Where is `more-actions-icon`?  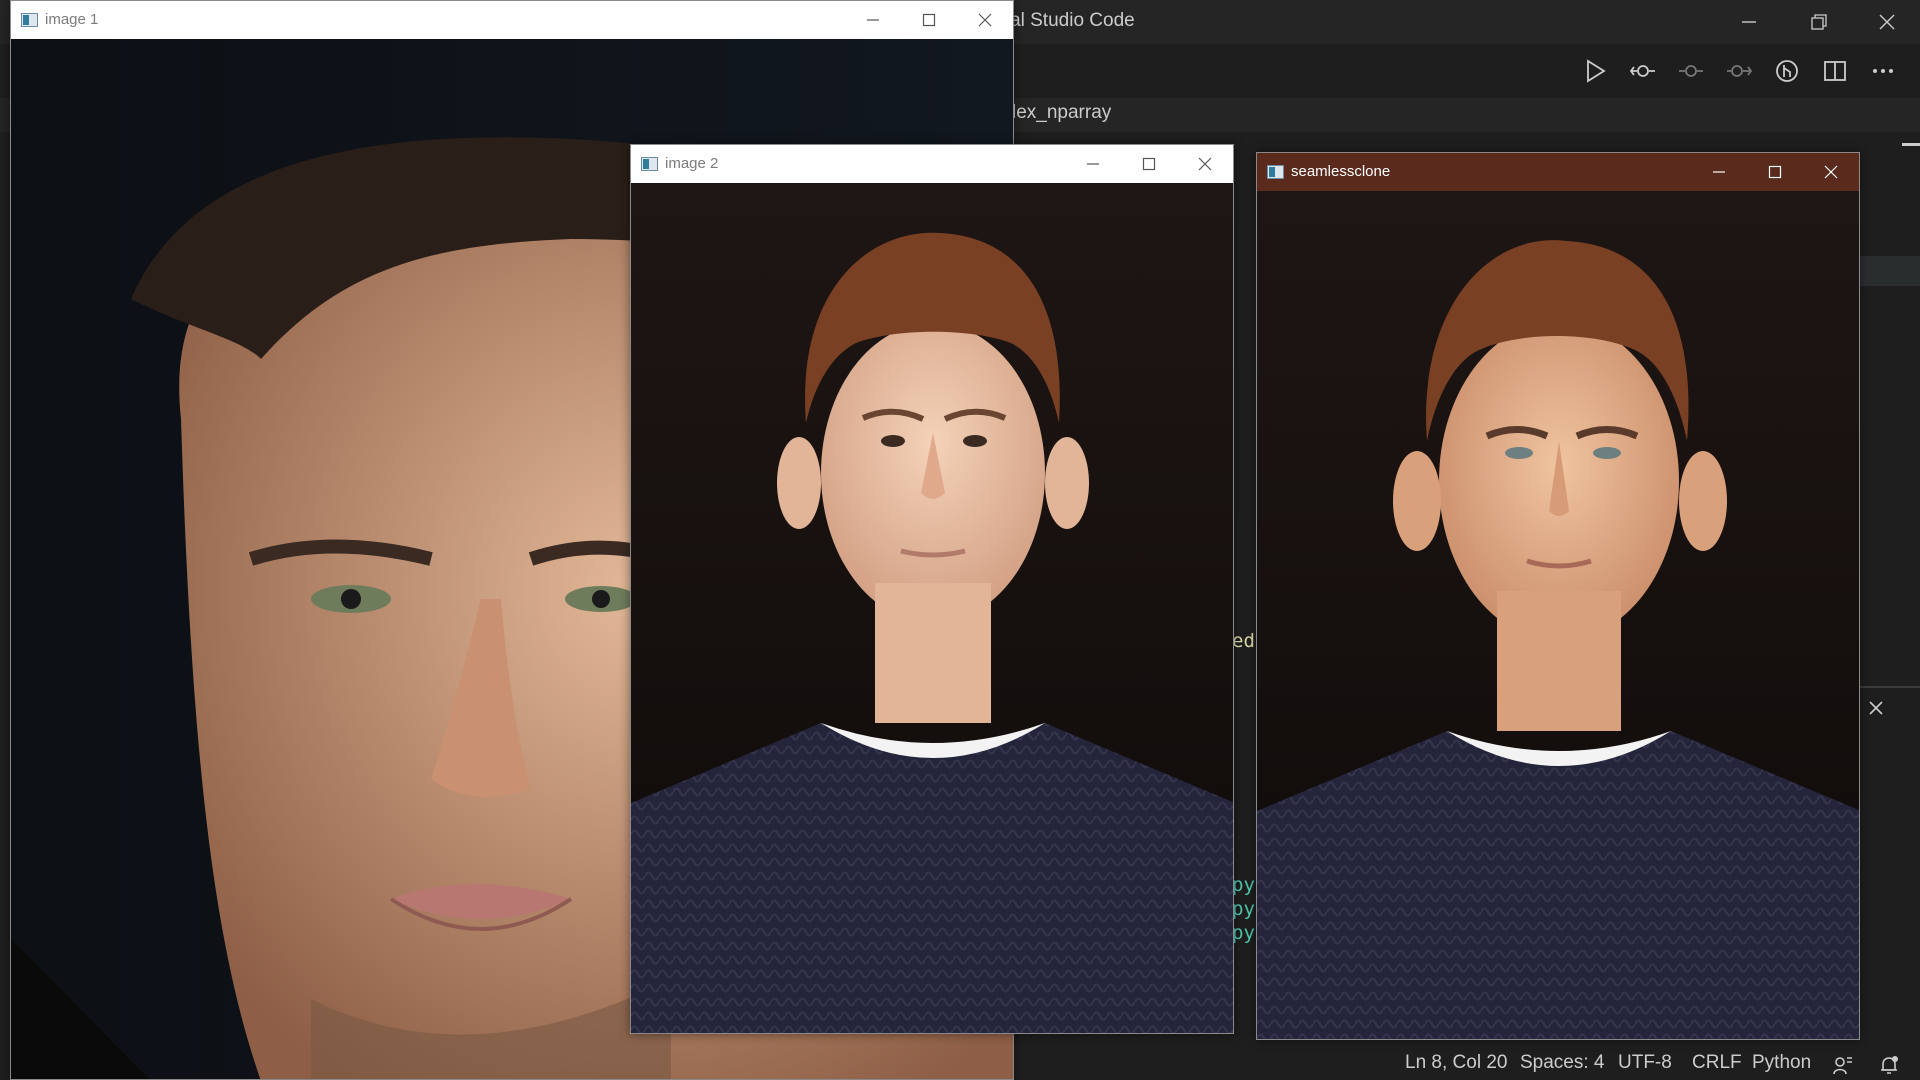 more-actions-icon is located at coordinates (1883, 71).